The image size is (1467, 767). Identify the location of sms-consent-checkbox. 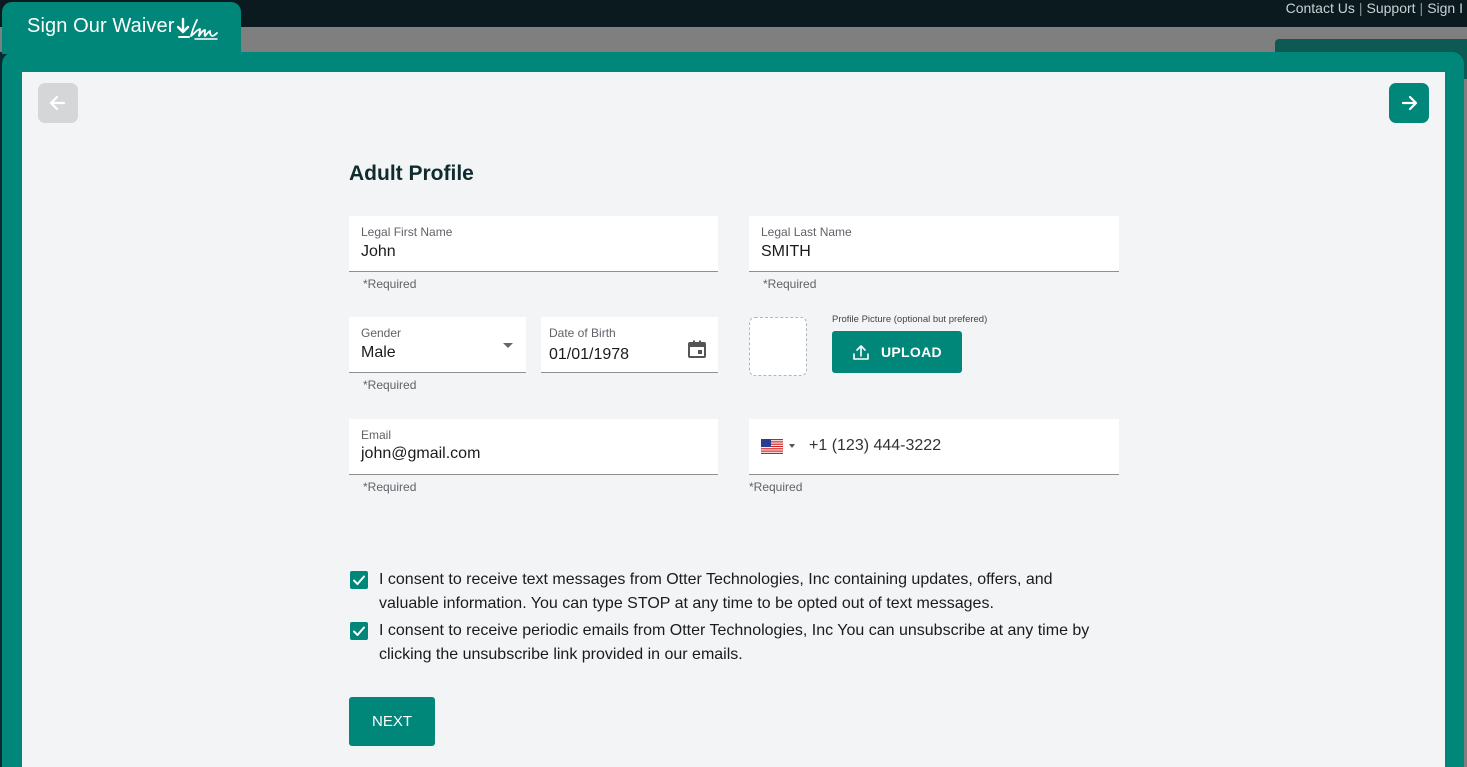
(359, 580).